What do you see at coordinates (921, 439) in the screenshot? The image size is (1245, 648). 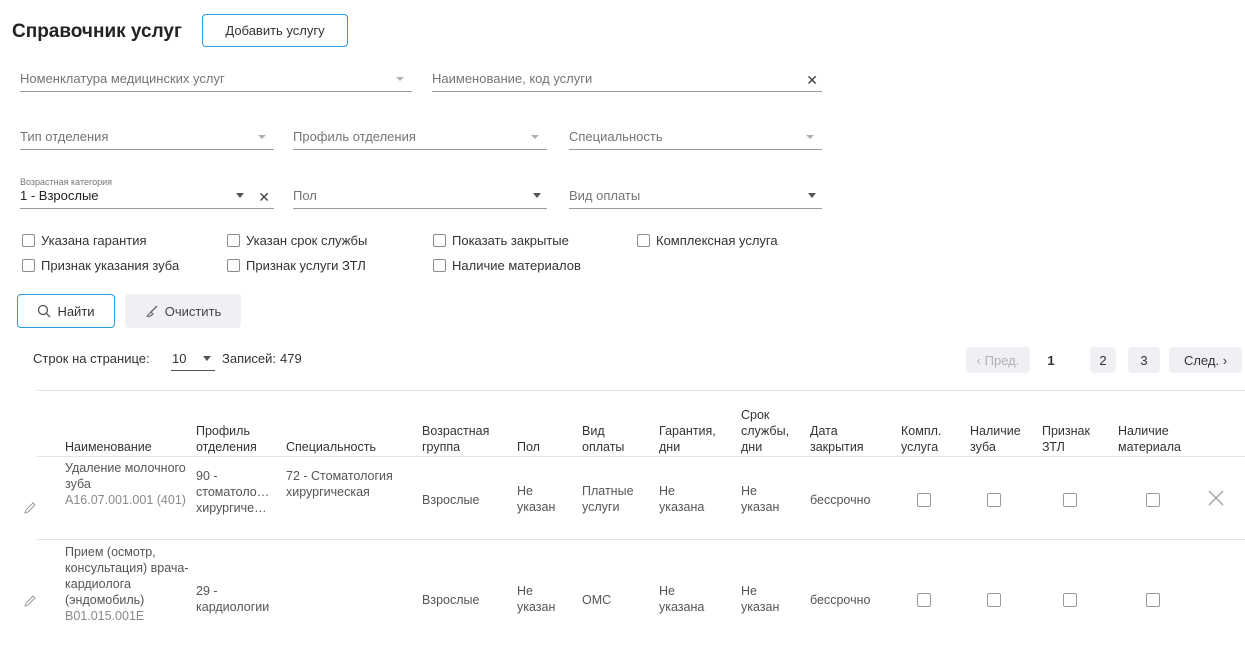 I see `col-header-complex: Компл. услуга` at bounding box center [921, 439].